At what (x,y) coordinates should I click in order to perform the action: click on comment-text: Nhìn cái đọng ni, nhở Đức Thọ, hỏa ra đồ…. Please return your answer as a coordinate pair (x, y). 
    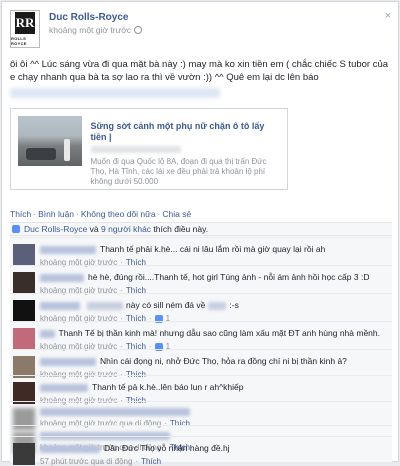
    Looking at the image, I should click on (223, 361).